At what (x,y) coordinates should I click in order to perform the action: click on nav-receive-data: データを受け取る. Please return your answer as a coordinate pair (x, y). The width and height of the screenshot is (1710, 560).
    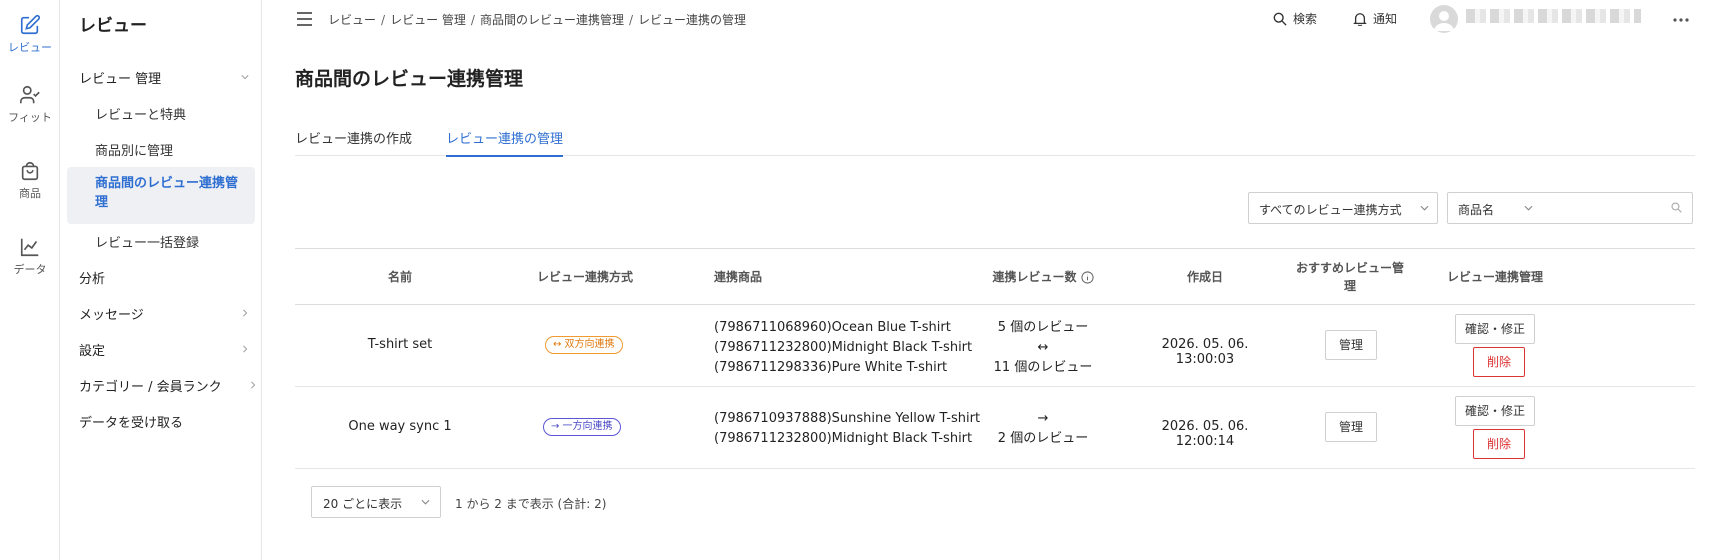
    Looking at the image, I should click on (165, 421).